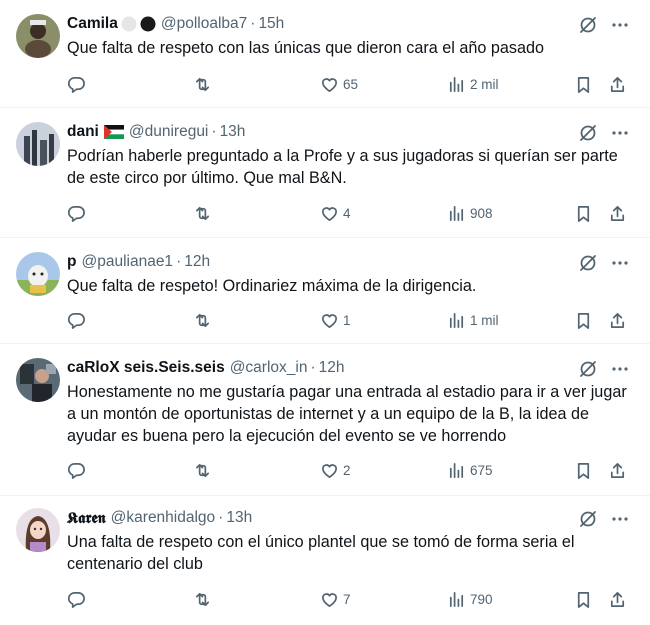 This screenshot has width=650, height=625. I want to click on like-button: 1, so click(335, 320).